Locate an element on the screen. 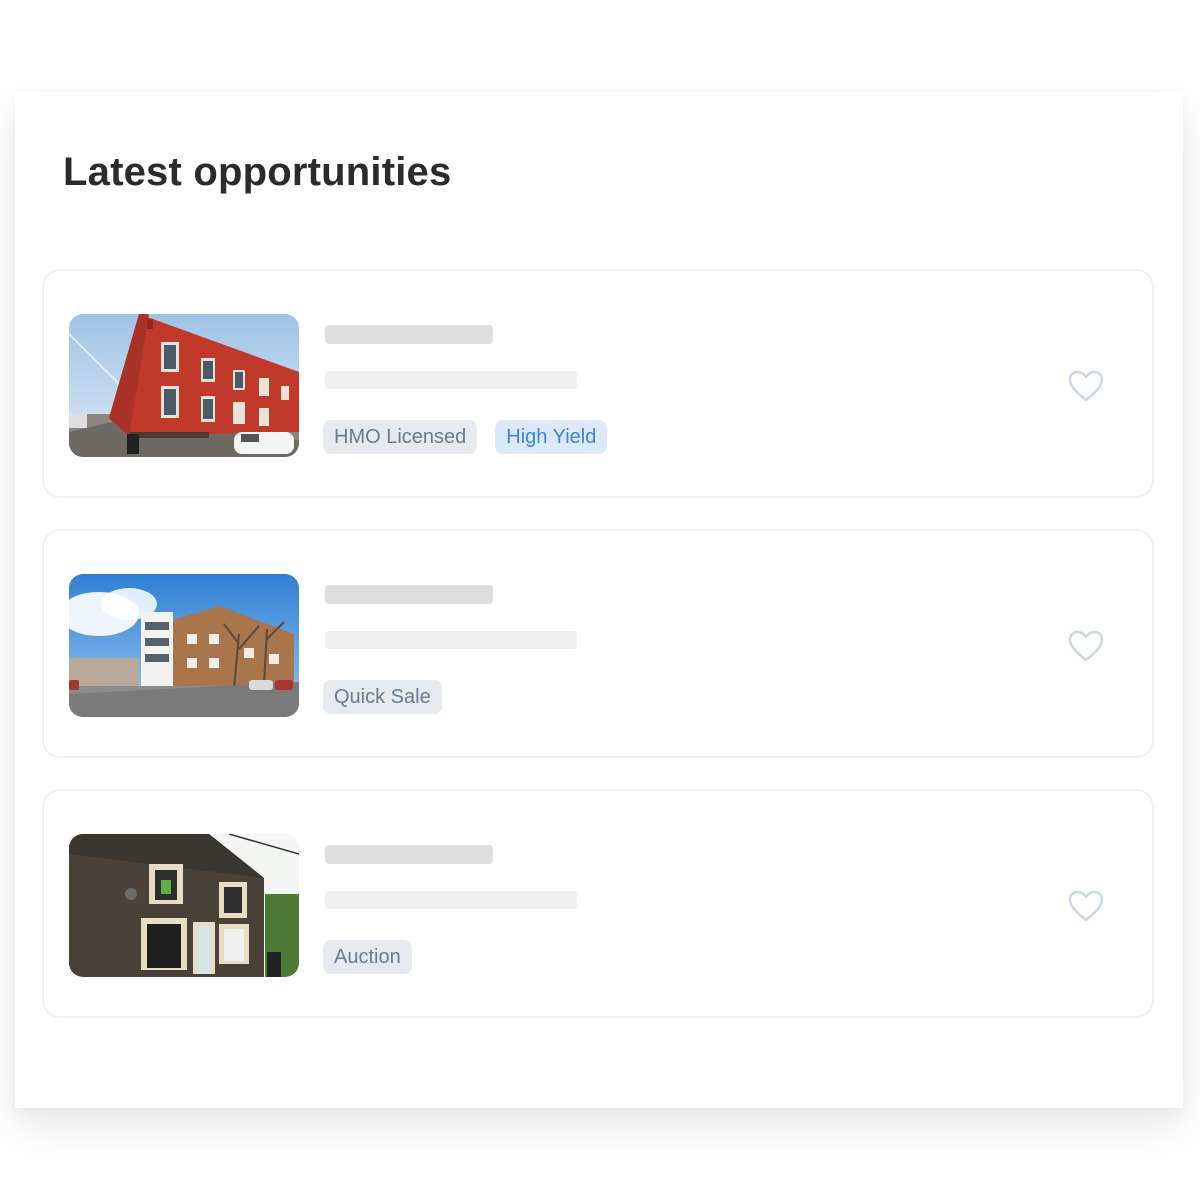 The image size is (1200, 1200). tag-list: Auction is located at coordinates (367, 957).